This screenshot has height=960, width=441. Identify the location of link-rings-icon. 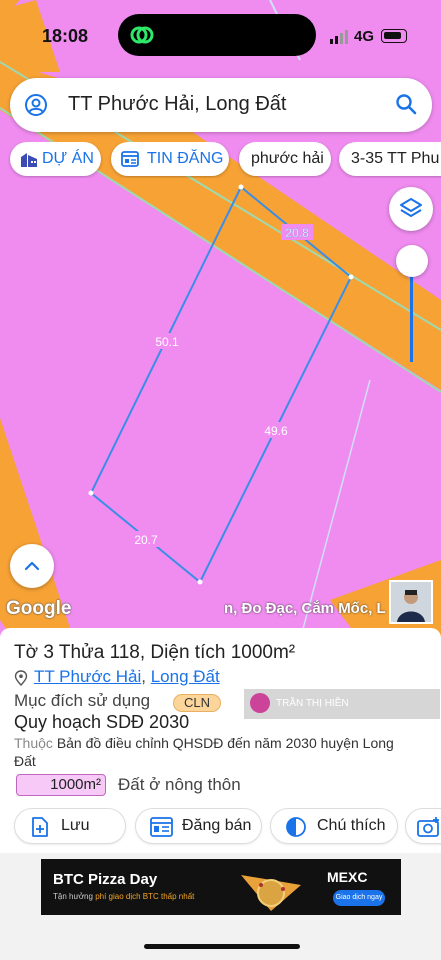
(142, 35).